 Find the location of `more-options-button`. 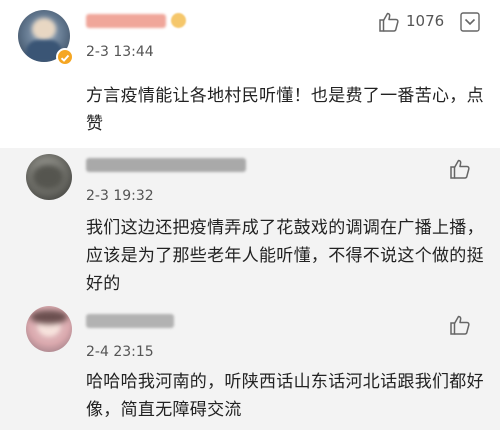

more-options-button is located at coordinates (470, 24).